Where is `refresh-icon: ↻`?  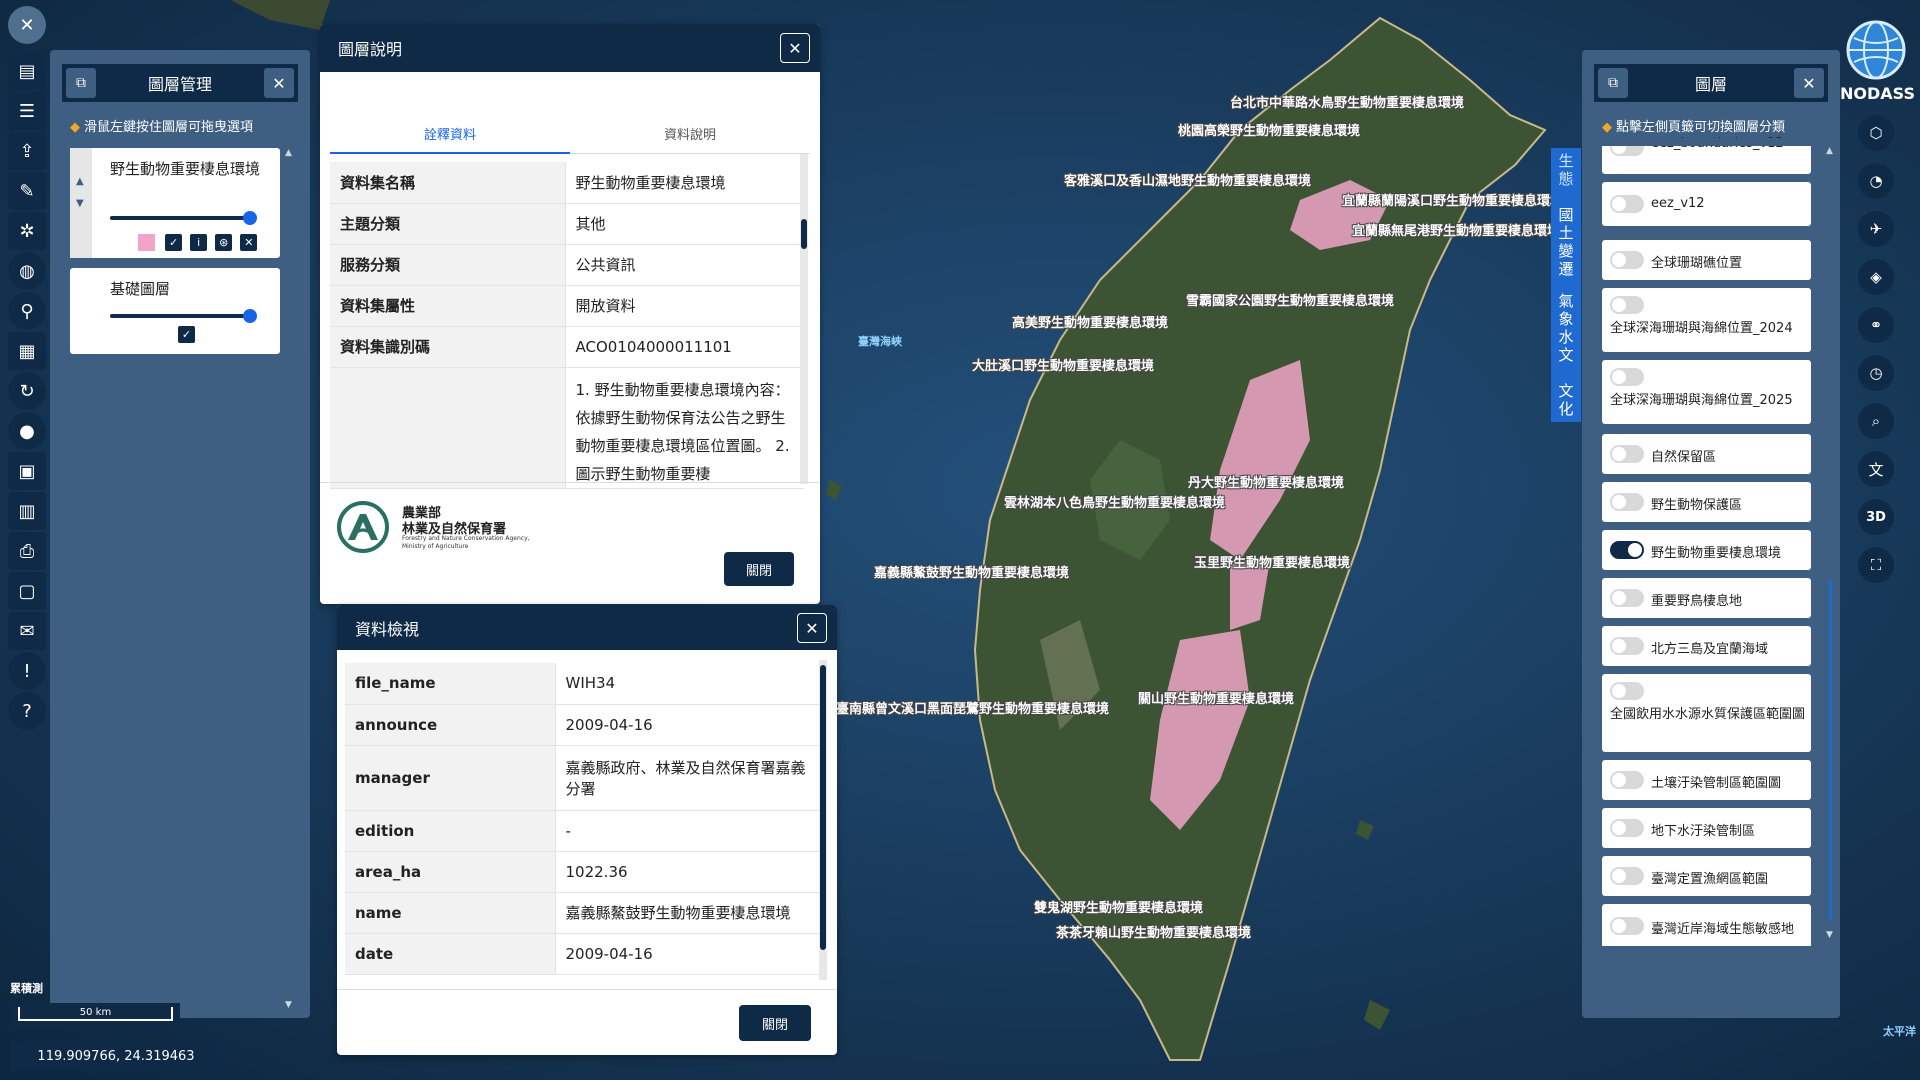 refresh-icon: ↻ is located at coordinates (27, 391).